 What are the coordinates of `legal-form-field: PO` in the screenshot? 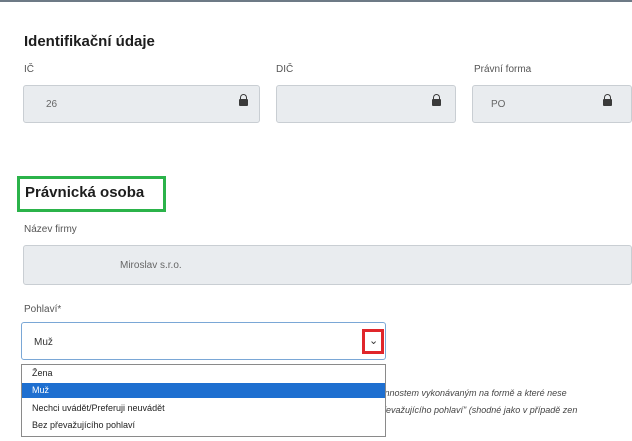 It's located at (552, 104).